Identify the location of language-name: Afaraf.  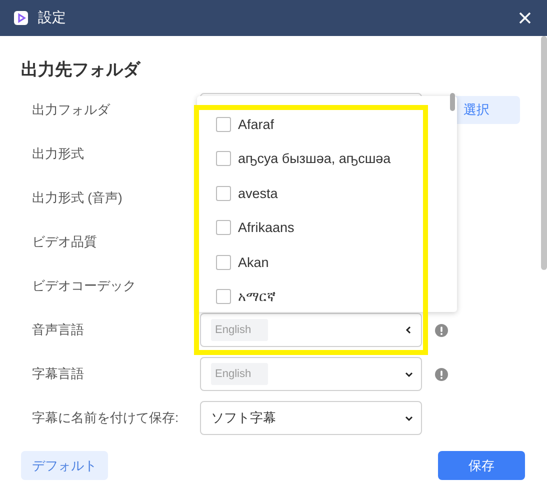
(256, 124).